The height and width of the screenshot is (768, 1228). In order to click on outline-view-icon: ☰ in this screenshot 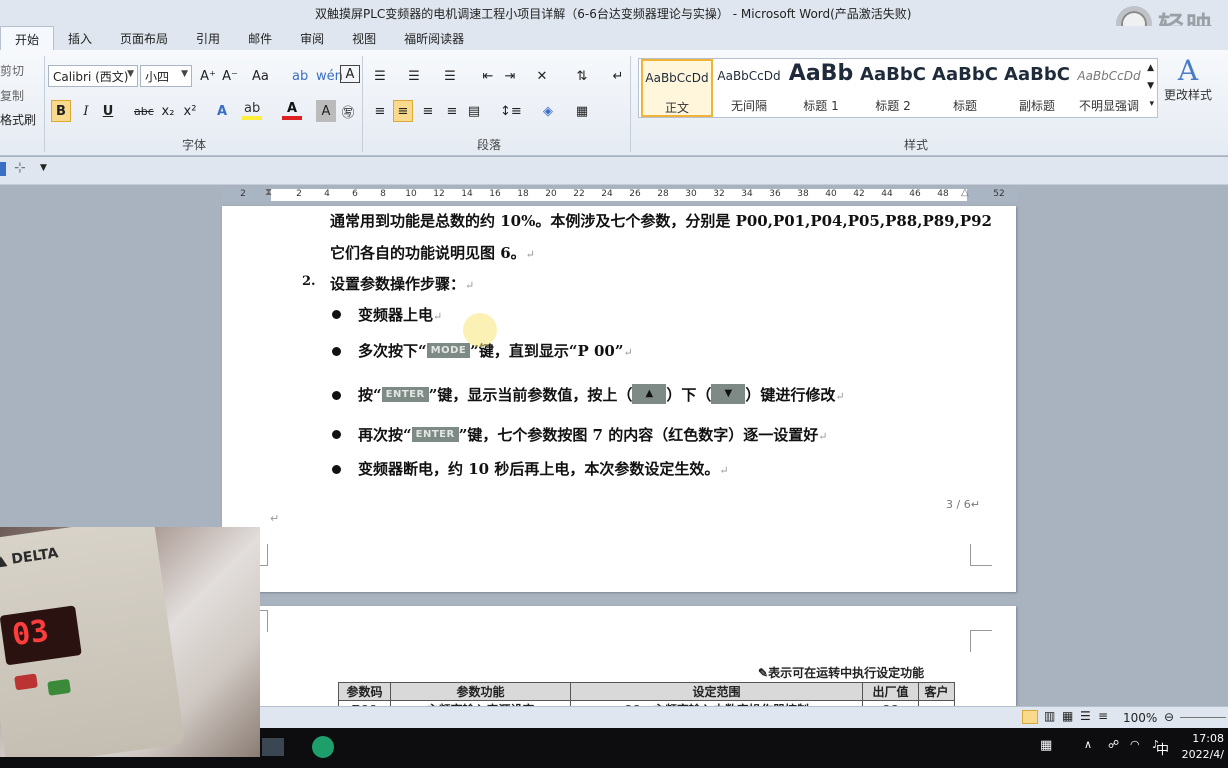, I will do `click(1085, 716)`.